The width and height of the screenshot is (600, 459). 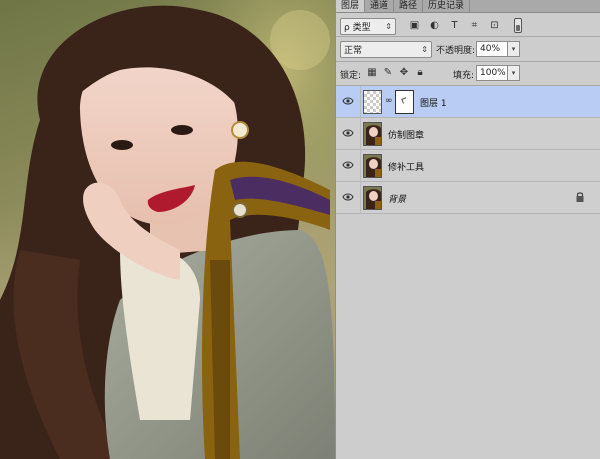 I want to click on layer-name: 图层 1, so click(x=433, y=102).